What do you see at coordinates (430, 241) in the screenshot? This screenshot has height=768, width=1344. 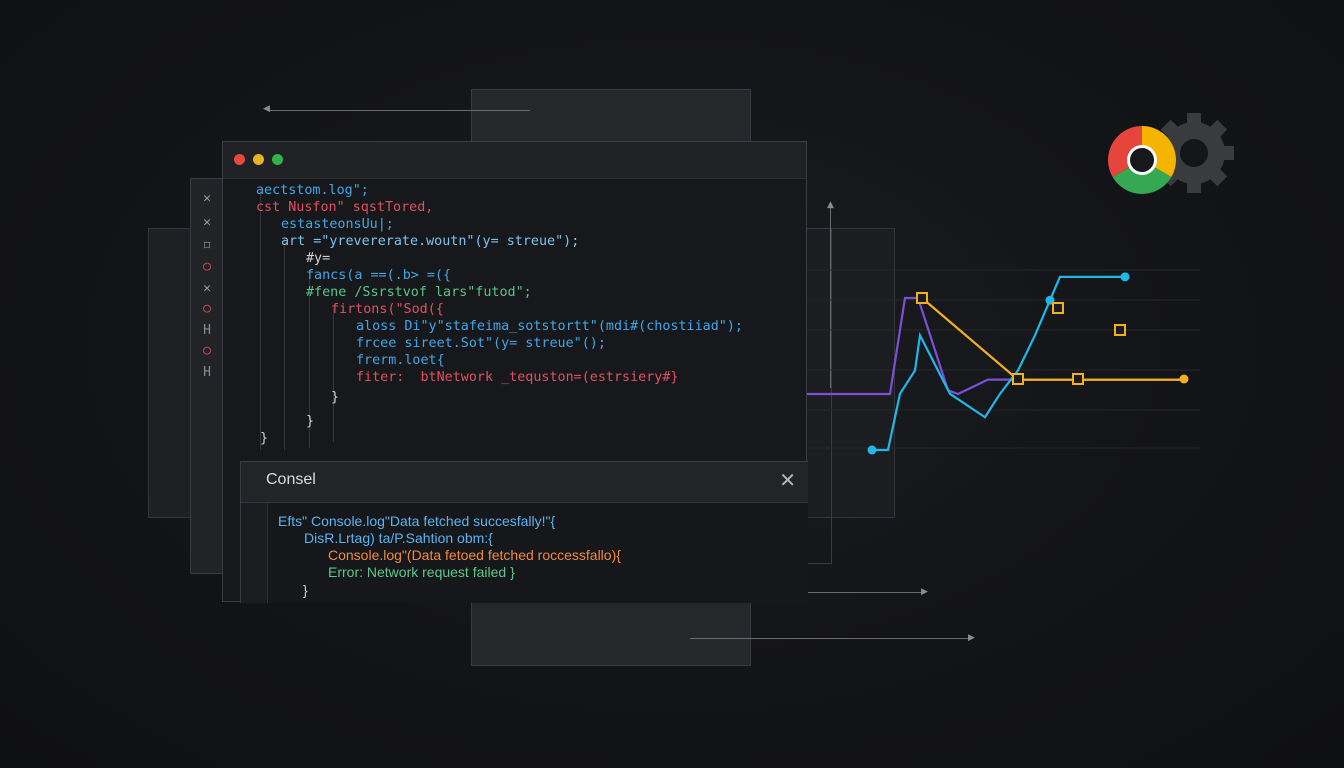 I see `code-line: art ="yrevererate.woutn"(y= streue");` at bounding box center [430, 241].